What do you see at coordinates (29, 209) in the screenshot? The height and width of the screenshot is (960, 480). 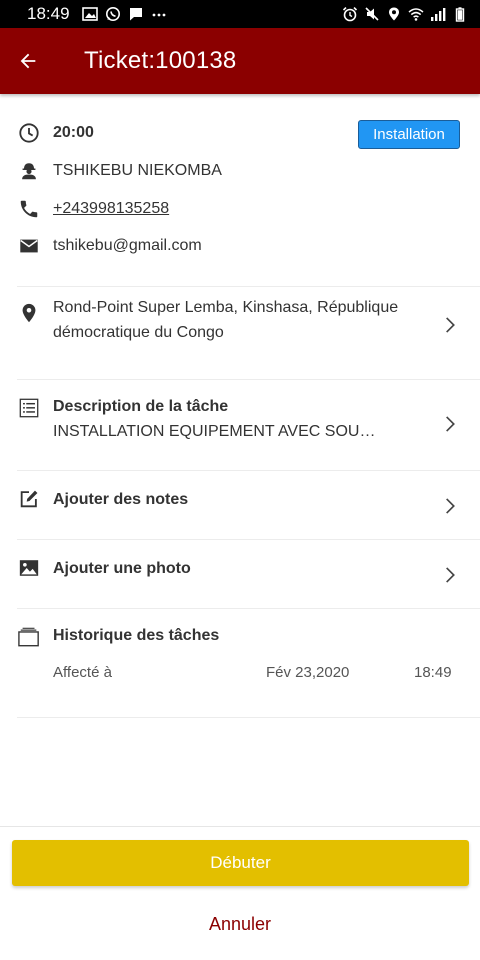 I see `phone-icon` at bounding box center [29, 209].